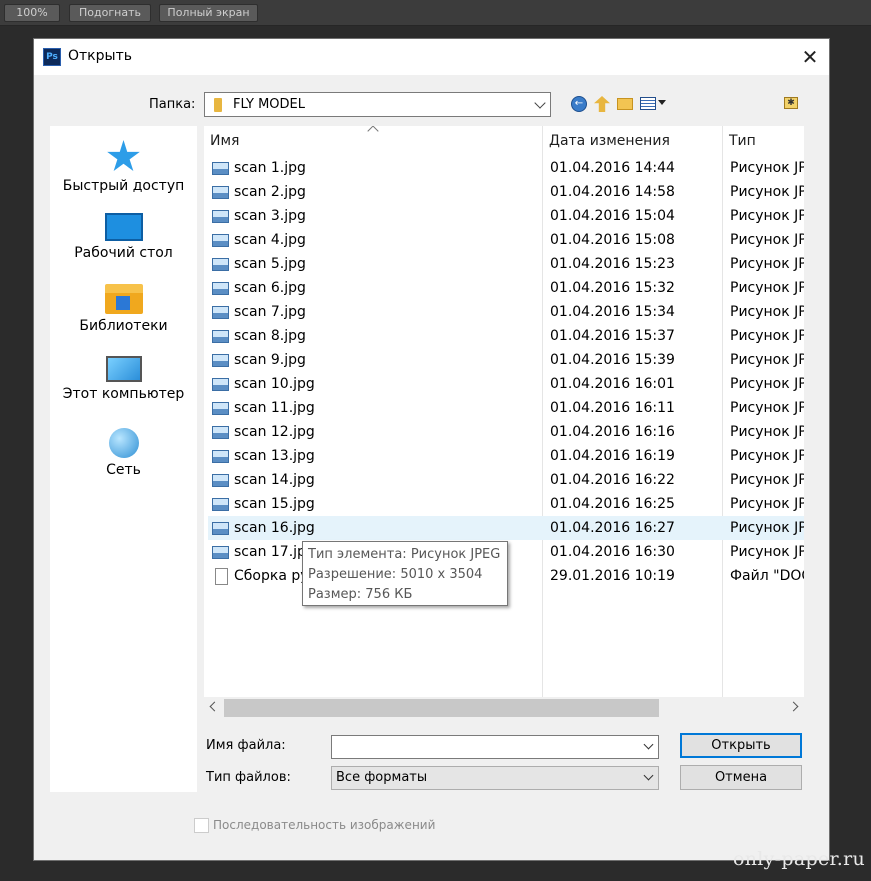 This screenshot has width=871, height=881. What do you see at coordinates (612, 552) in the screenshot?
I see `file-date: 01.04.2016 16:30` at bounding box center [612, 552].